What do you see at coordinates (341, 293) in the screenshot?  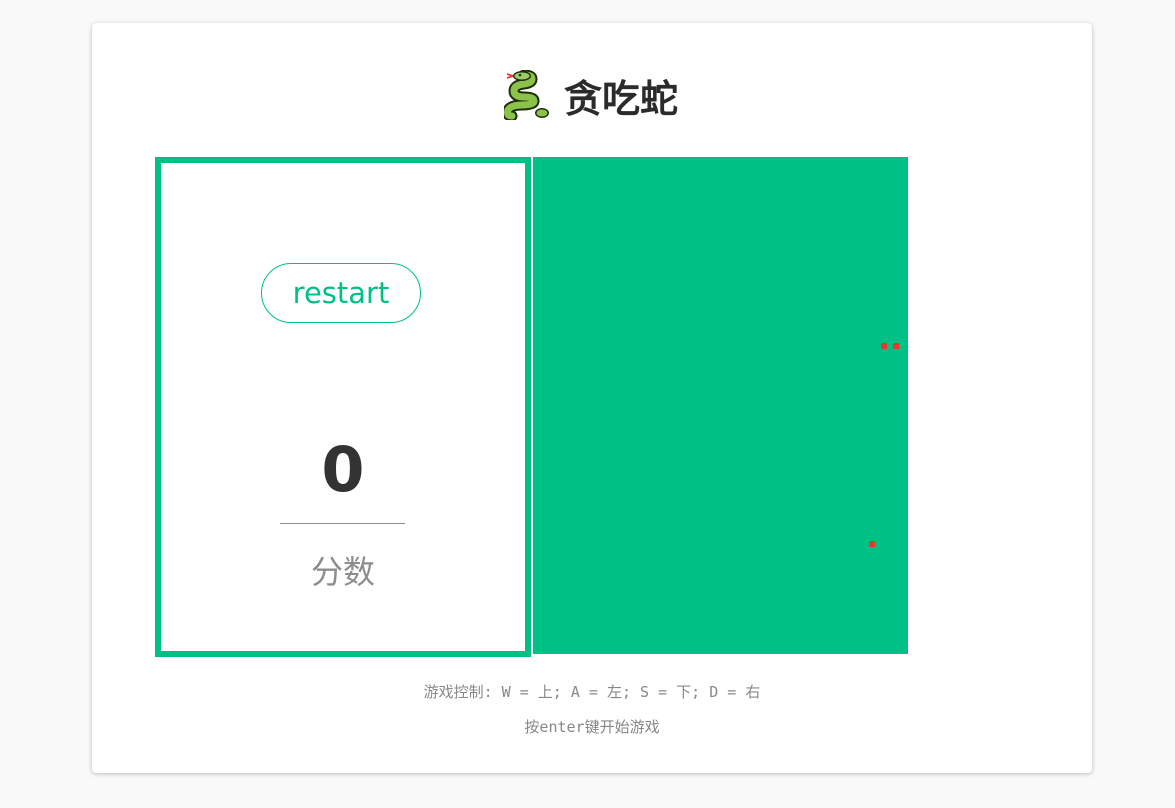 I see `restart-button: restart` at bounding box center [341, 293].